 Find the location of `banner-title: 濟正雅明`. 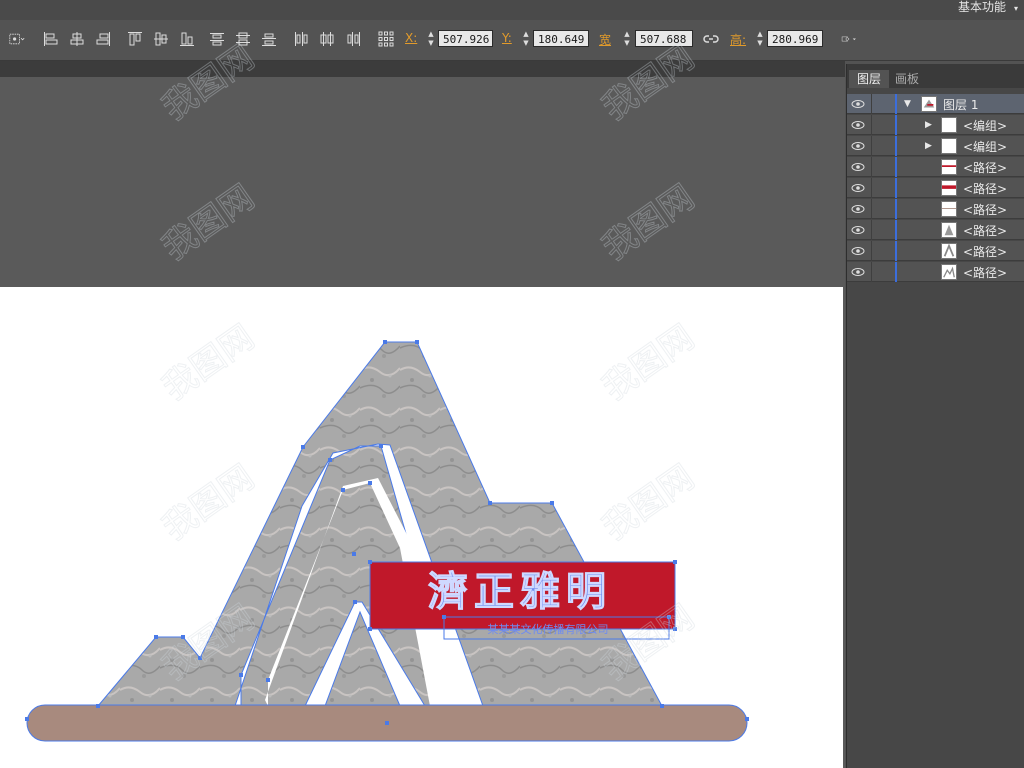

banner-title: 濟正雅明 is located at coordinates (520, 591).